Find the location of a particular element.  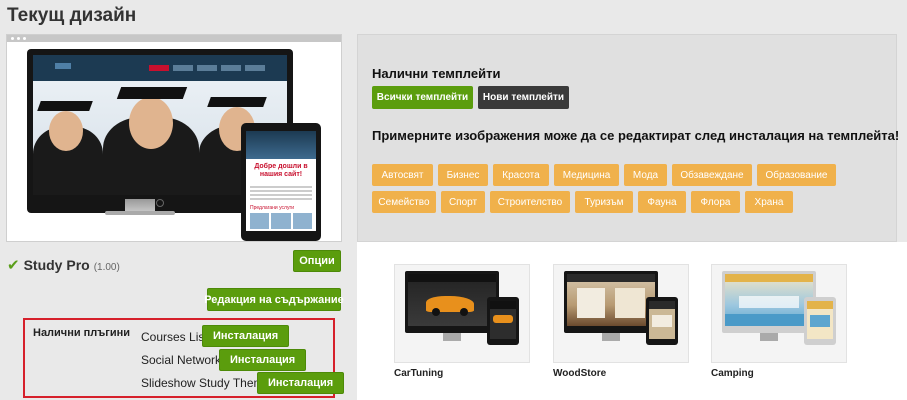

template-name: CarTuning is located at coordinates (418, 373).